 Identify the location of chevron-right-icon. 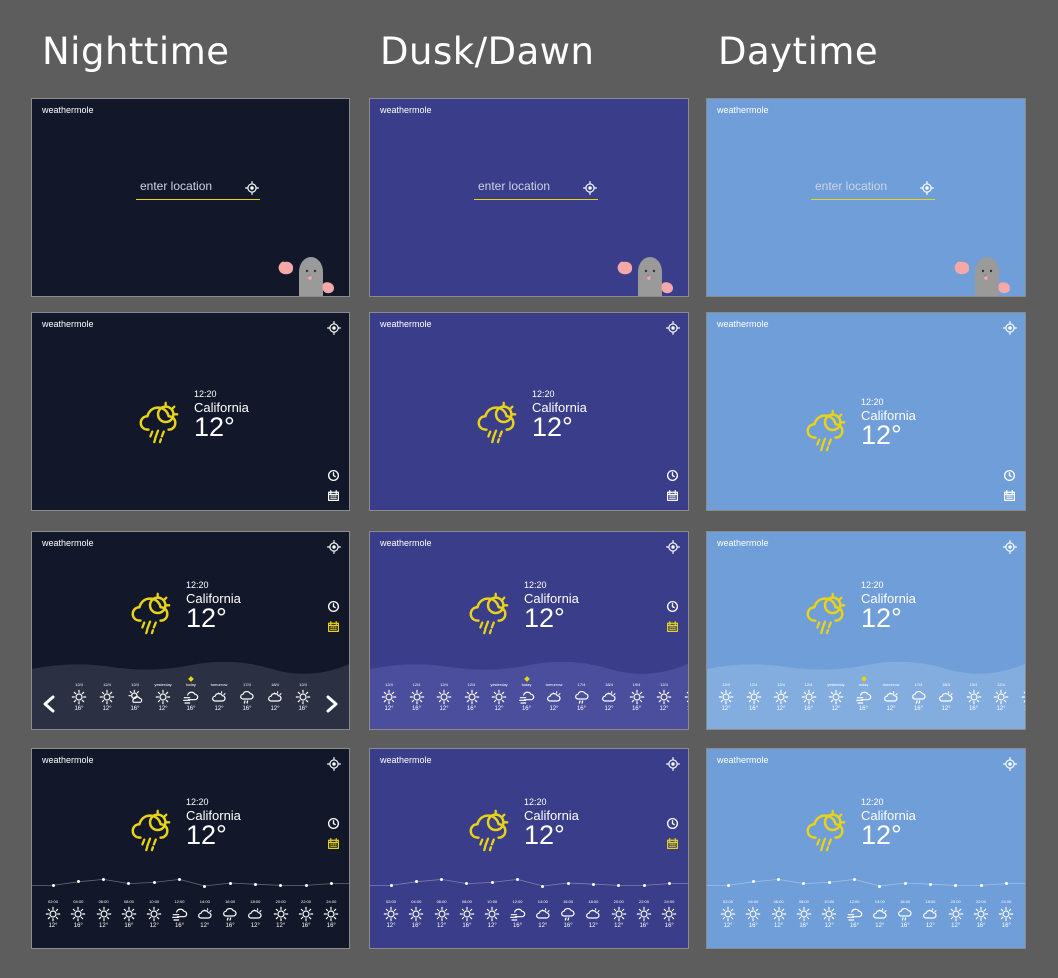
(332, 704).